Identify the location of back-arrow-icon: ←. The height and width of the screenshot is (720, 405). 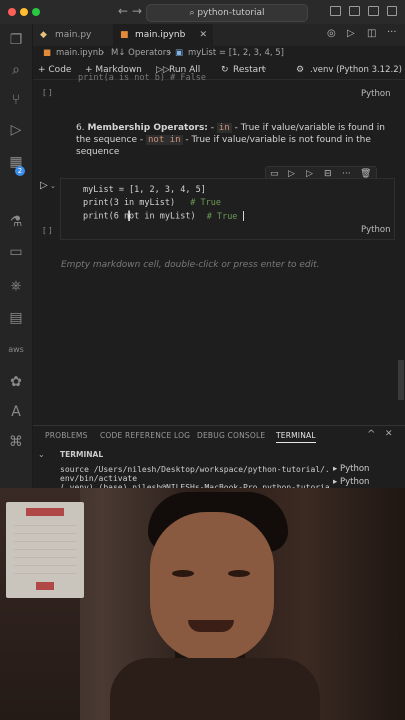
(123, 11).